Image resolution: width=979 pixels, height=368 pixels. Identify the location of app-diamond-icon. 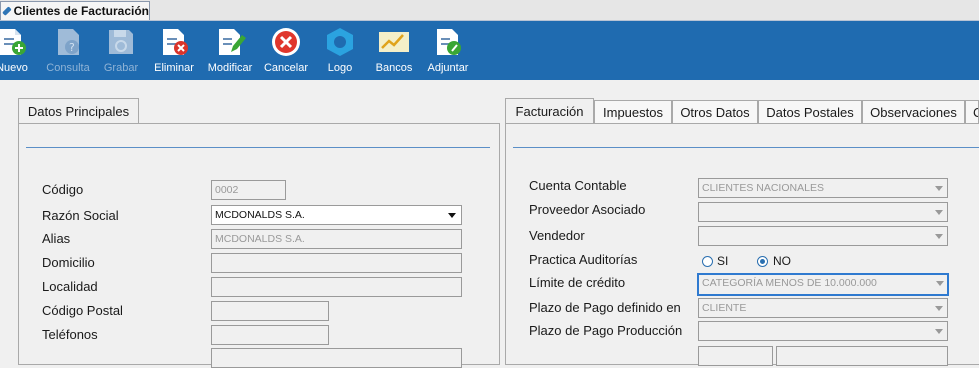
(7, 11).